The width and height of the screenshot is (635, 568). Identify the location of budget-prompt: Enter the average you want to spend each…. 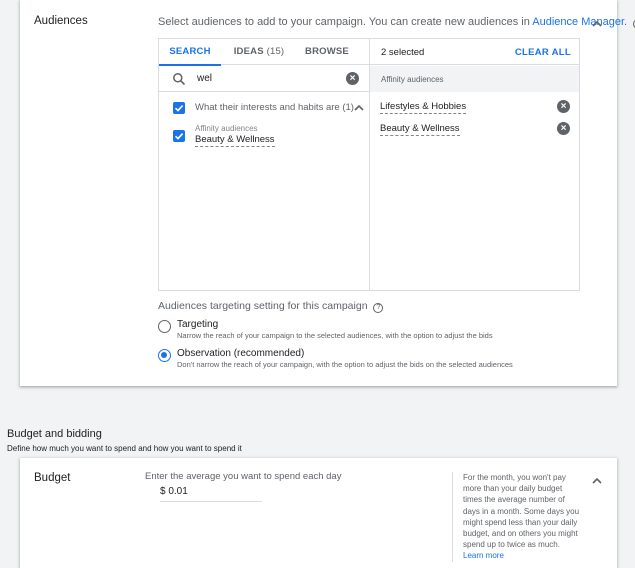
(243, 476).